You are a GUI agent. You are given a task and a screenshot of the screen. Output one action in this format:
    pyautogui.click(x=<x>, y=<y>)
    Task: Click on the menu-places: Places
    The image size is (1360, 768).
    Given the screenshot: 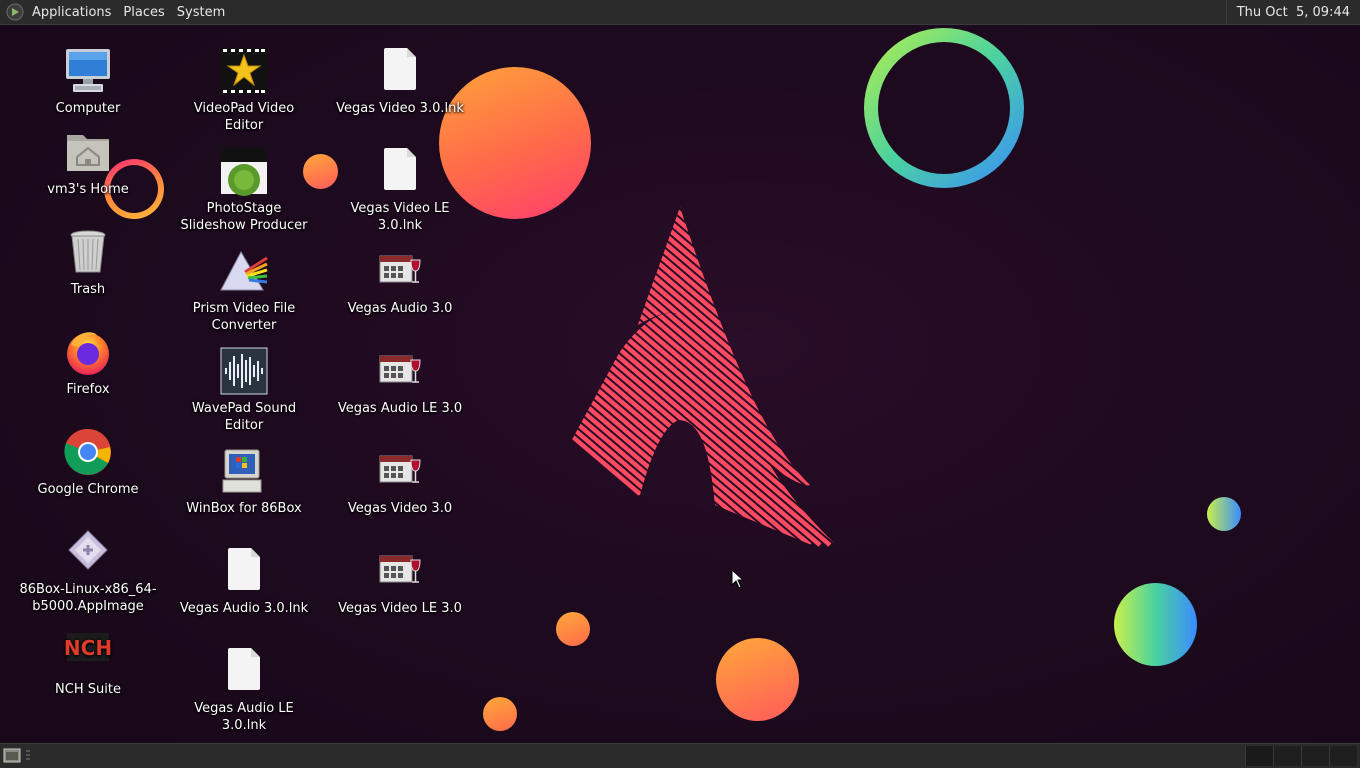 What is the action you would take?
    pyautogui.click(x=143, y=12)
    